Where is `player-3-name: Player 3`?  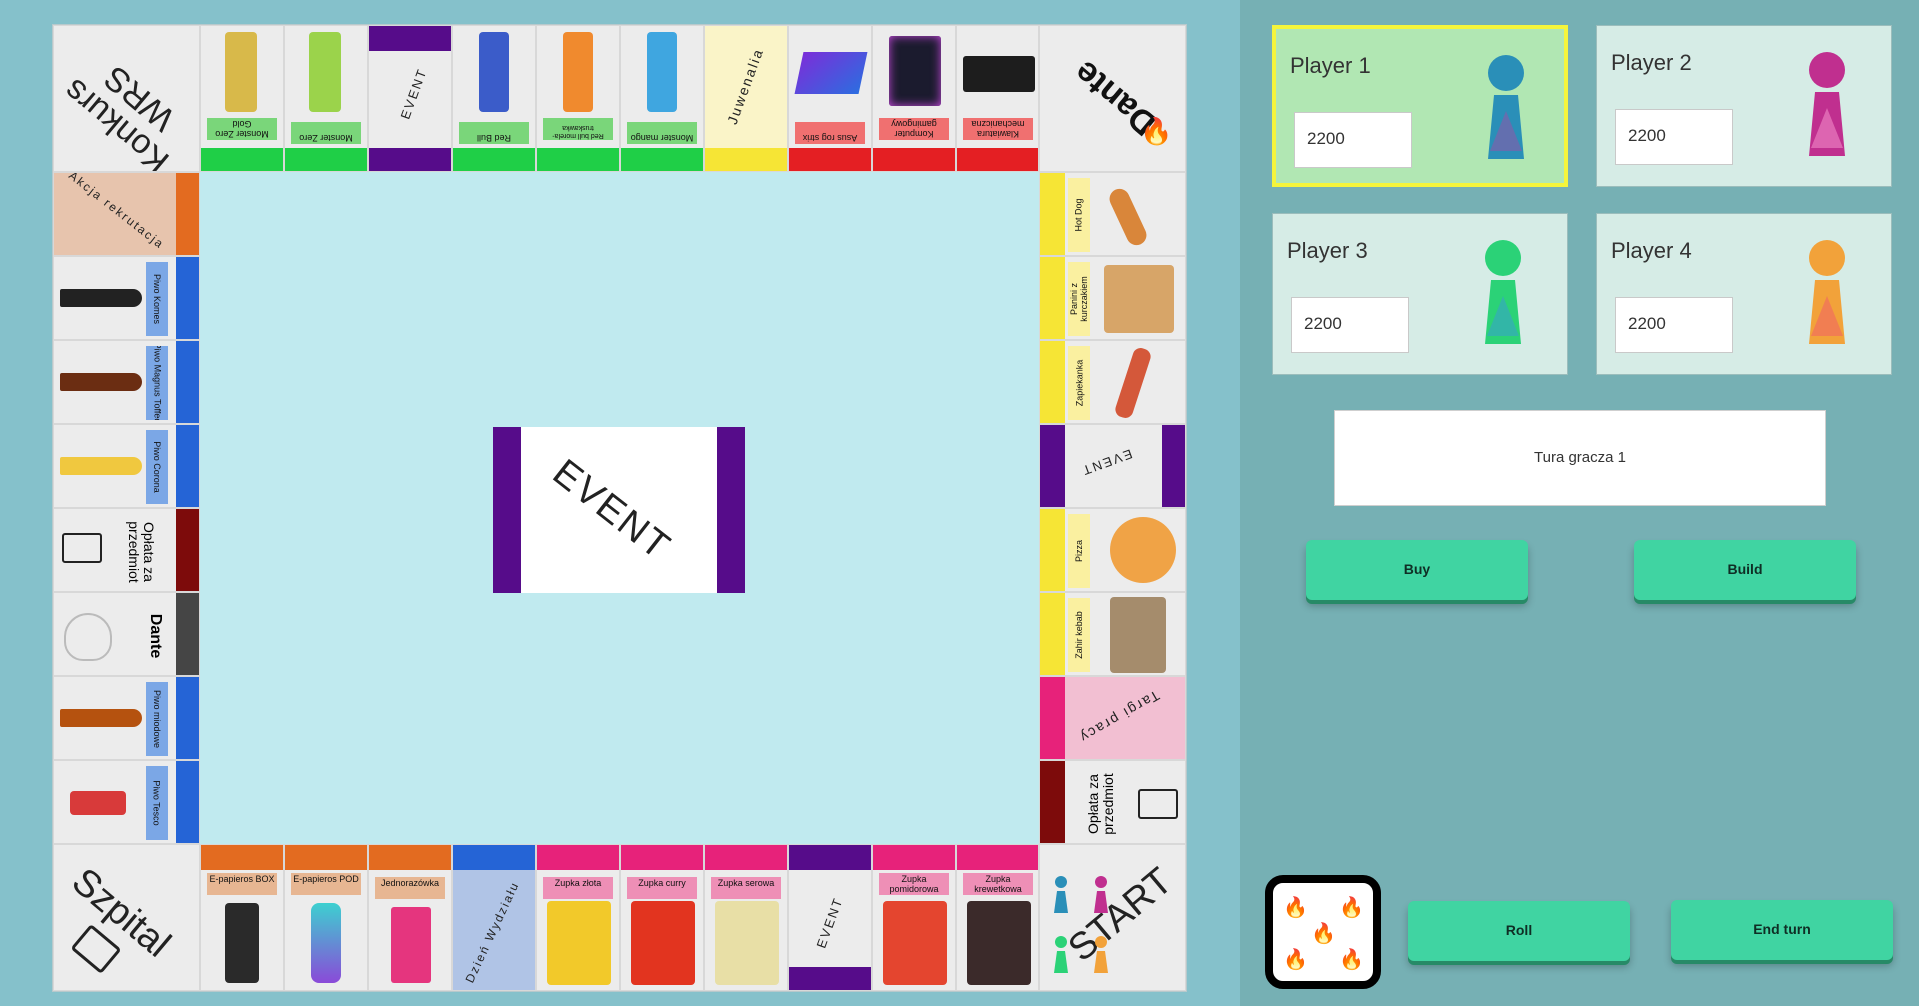 player-3-name: Player 3 is located at coordinates (1327, 250).